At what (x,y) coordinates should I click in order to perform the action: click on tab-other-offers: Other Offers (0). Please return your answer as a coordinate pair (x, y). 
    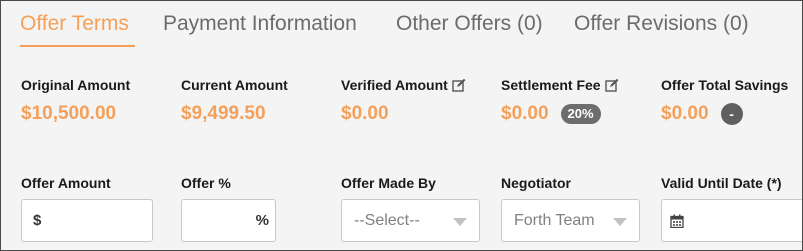
    Looking at the image, I should click on (469, 24).